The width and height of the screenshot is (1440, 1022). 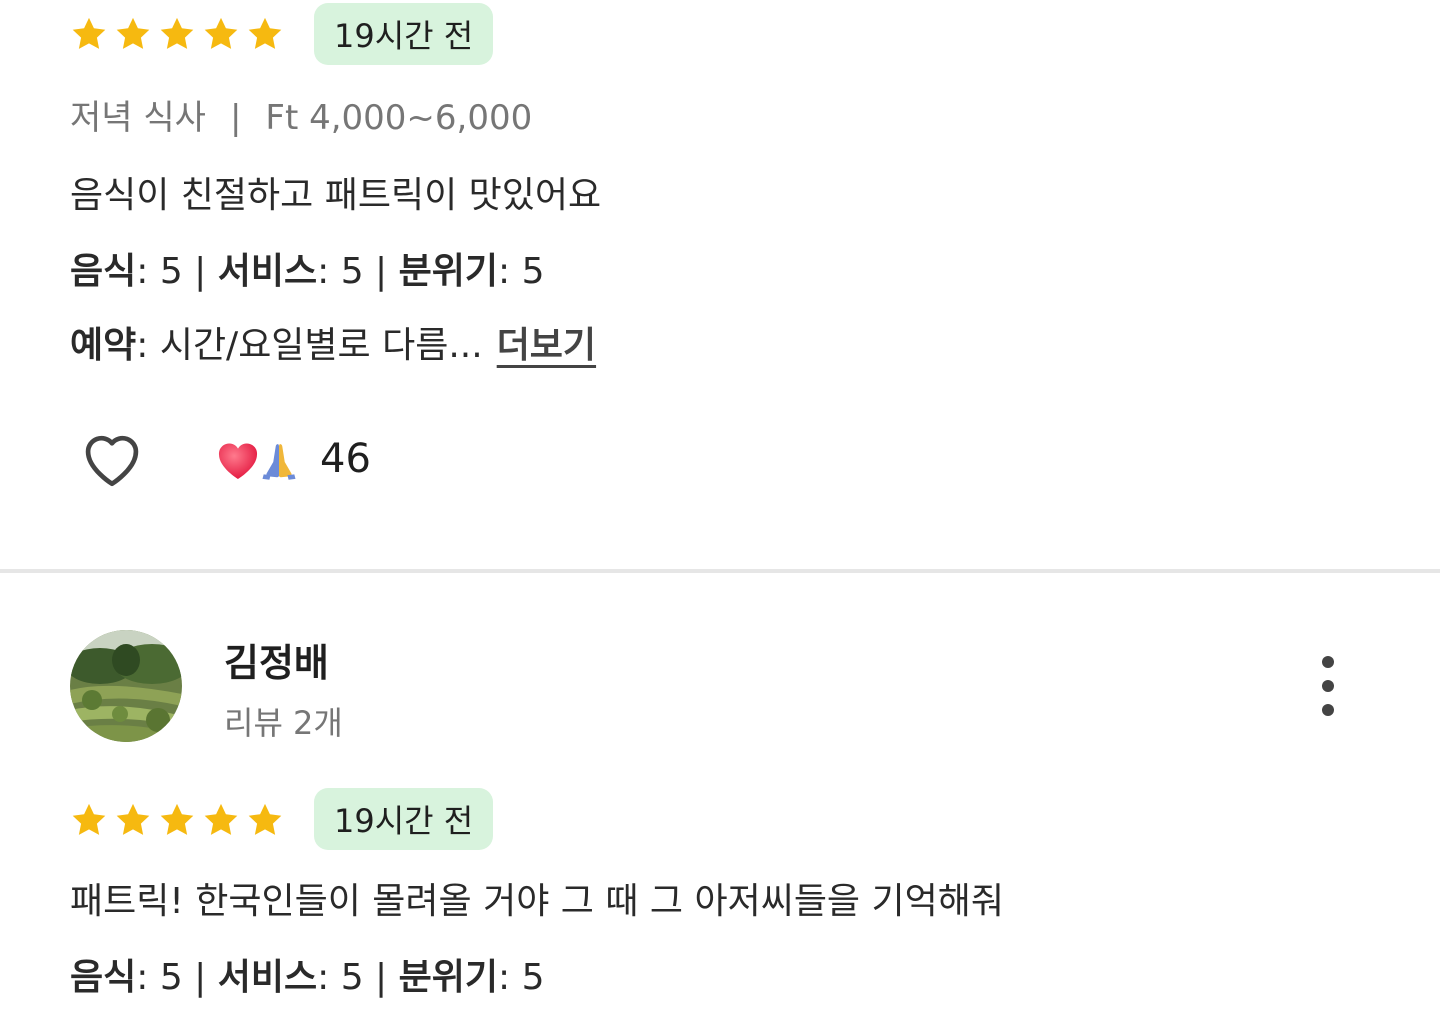 I want to click on review1-meta-line: 저녁 식사 | Ft 4,000~6,000, so click(x=301, y=114).